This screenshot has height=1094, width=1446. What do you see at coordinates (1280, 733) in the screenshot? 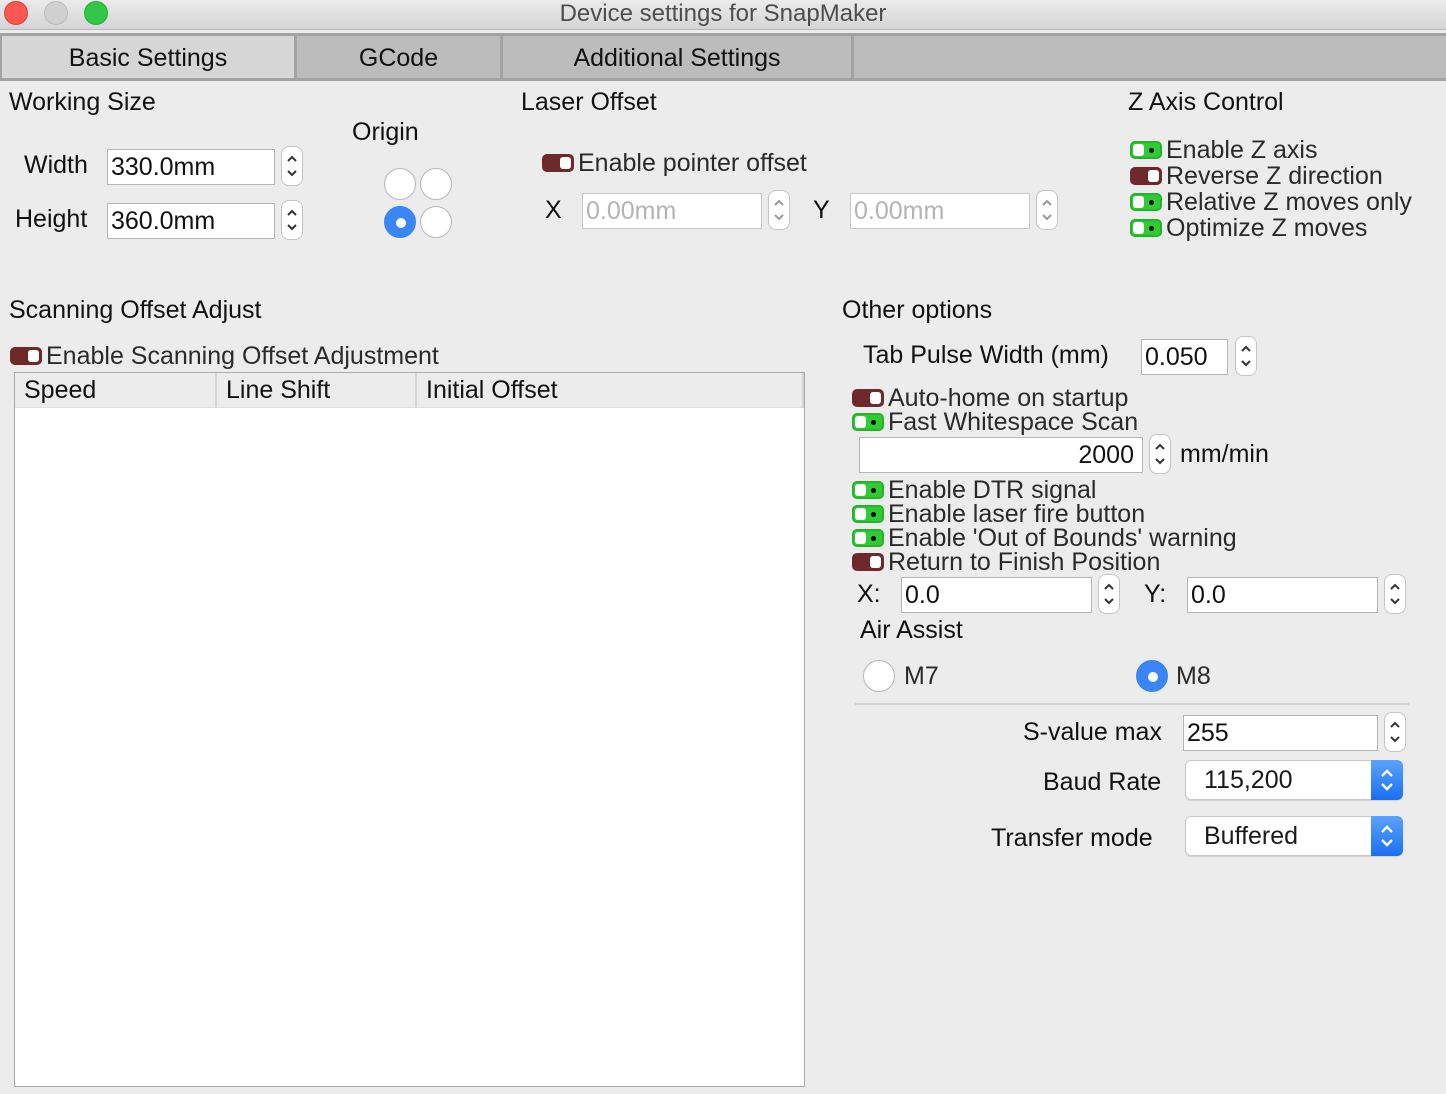
I see `s-value-max-input: 255` at bounding box center [1280, 733].